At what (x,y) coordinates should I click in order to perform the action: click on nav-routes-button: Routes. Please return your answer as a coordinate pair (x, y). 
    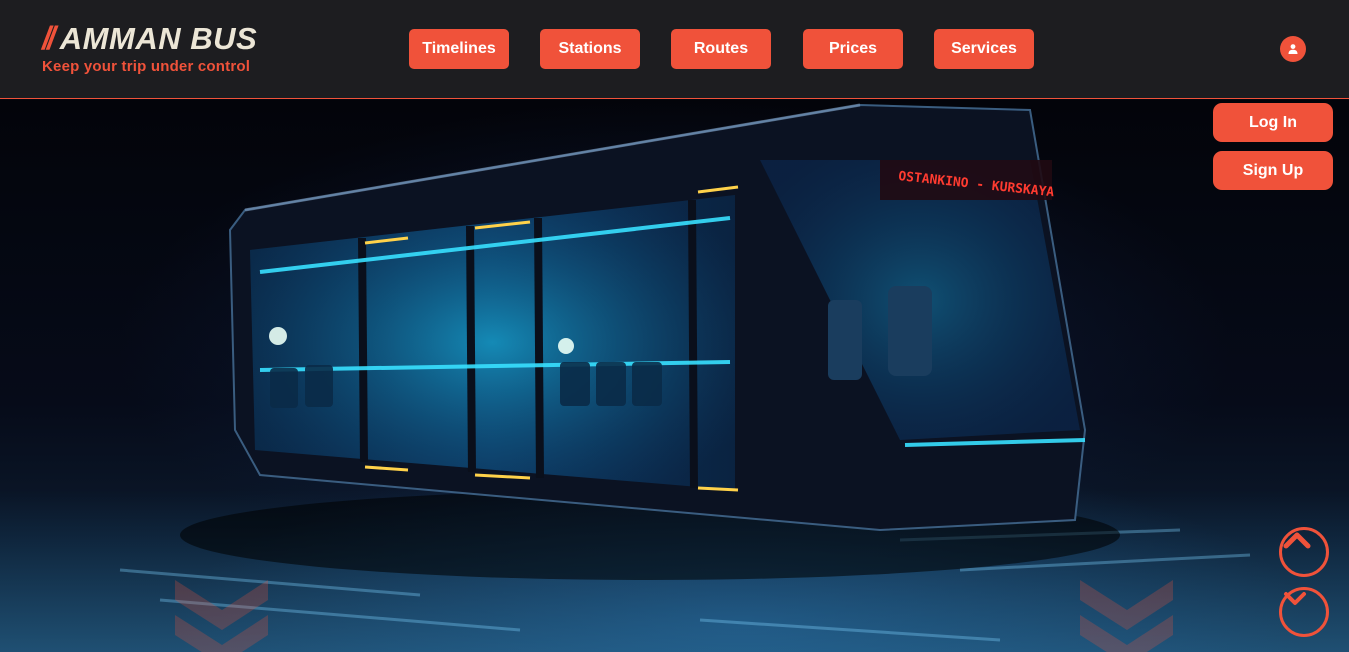
    Looking at the image, I should click on (721, 49).